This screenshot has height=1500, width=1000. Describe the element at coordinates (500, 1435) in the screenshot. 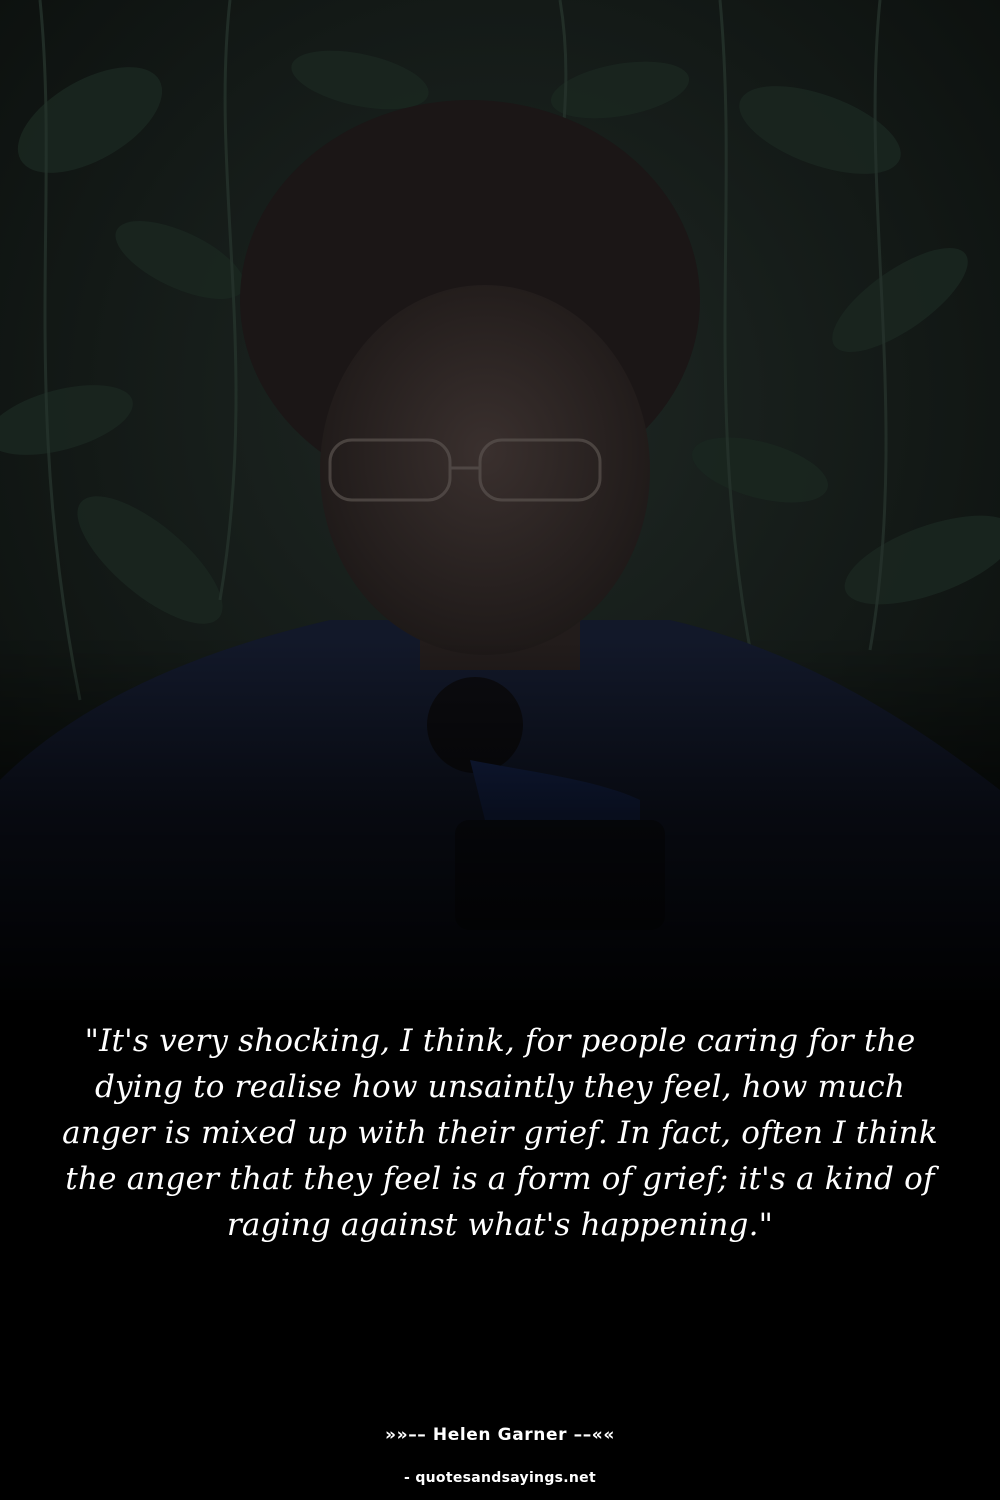

I see `author-attribution: »»–– Helen Garner ––««` at that location.